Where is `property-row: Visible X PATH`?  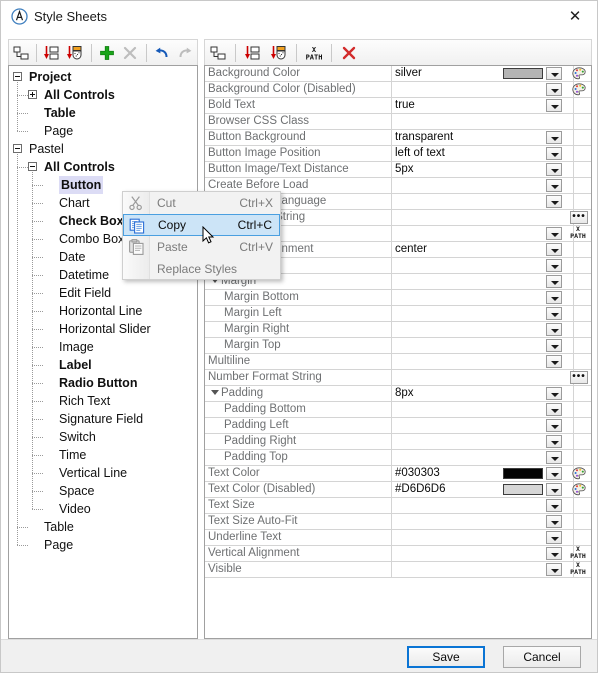
property-row: Visible X PATH is located at coordinates (398, 570).